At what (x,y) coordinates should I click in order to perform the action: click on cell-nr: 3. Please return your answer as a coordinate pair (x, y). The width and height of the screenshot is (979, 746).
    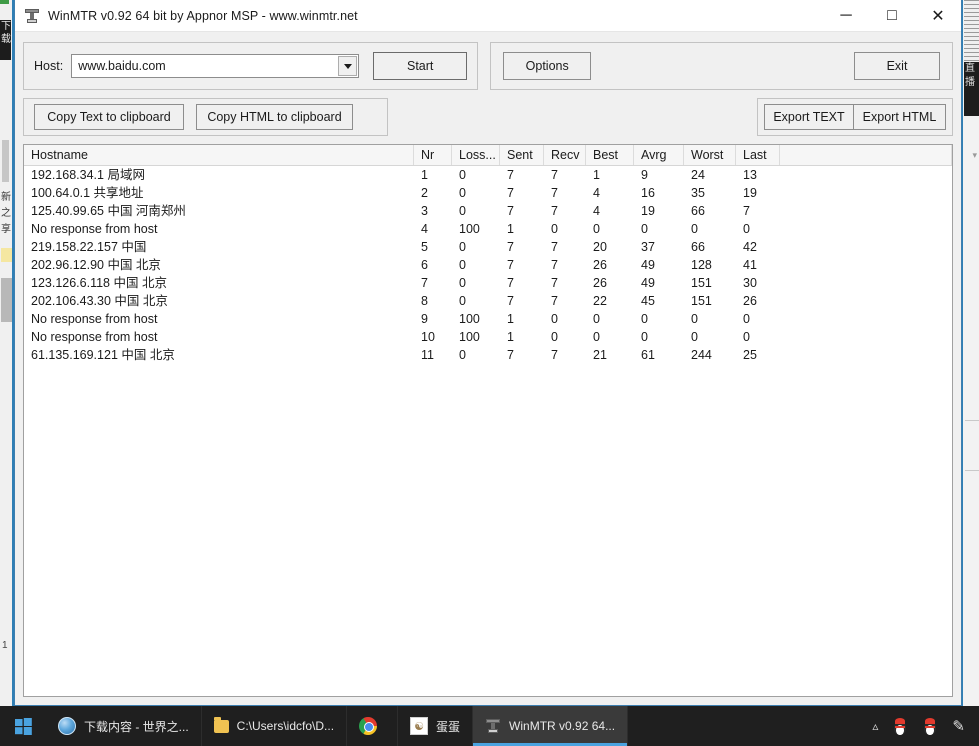
    Looking at the image, I should click on (424, 211).